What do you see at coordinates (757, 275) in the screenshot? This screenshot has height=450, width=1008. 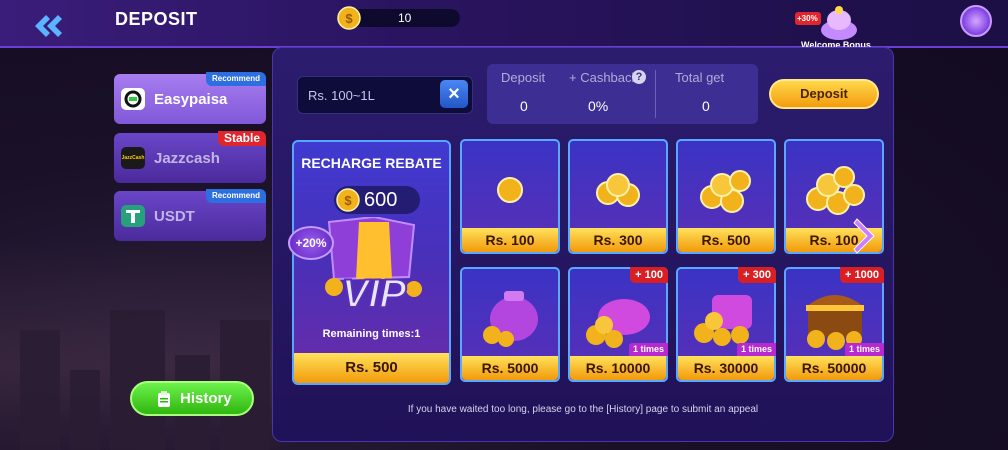 I see `bonus-badge: + 300` at bounding box center [757, 275].